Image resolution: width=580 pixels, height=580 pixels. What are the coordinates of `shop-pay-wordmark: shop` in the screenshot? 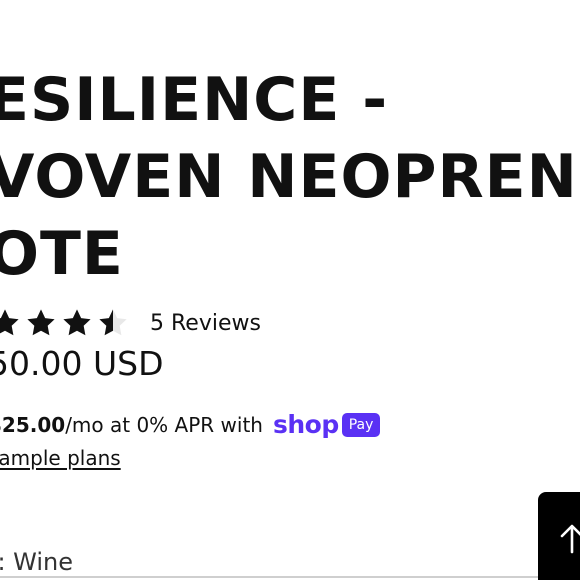 It's located at (305, 424).